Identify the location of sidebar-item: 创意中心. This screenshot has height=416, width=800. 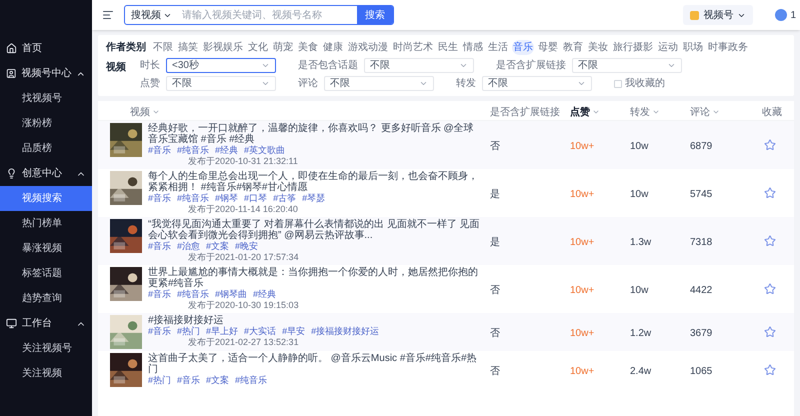
(46, 173).